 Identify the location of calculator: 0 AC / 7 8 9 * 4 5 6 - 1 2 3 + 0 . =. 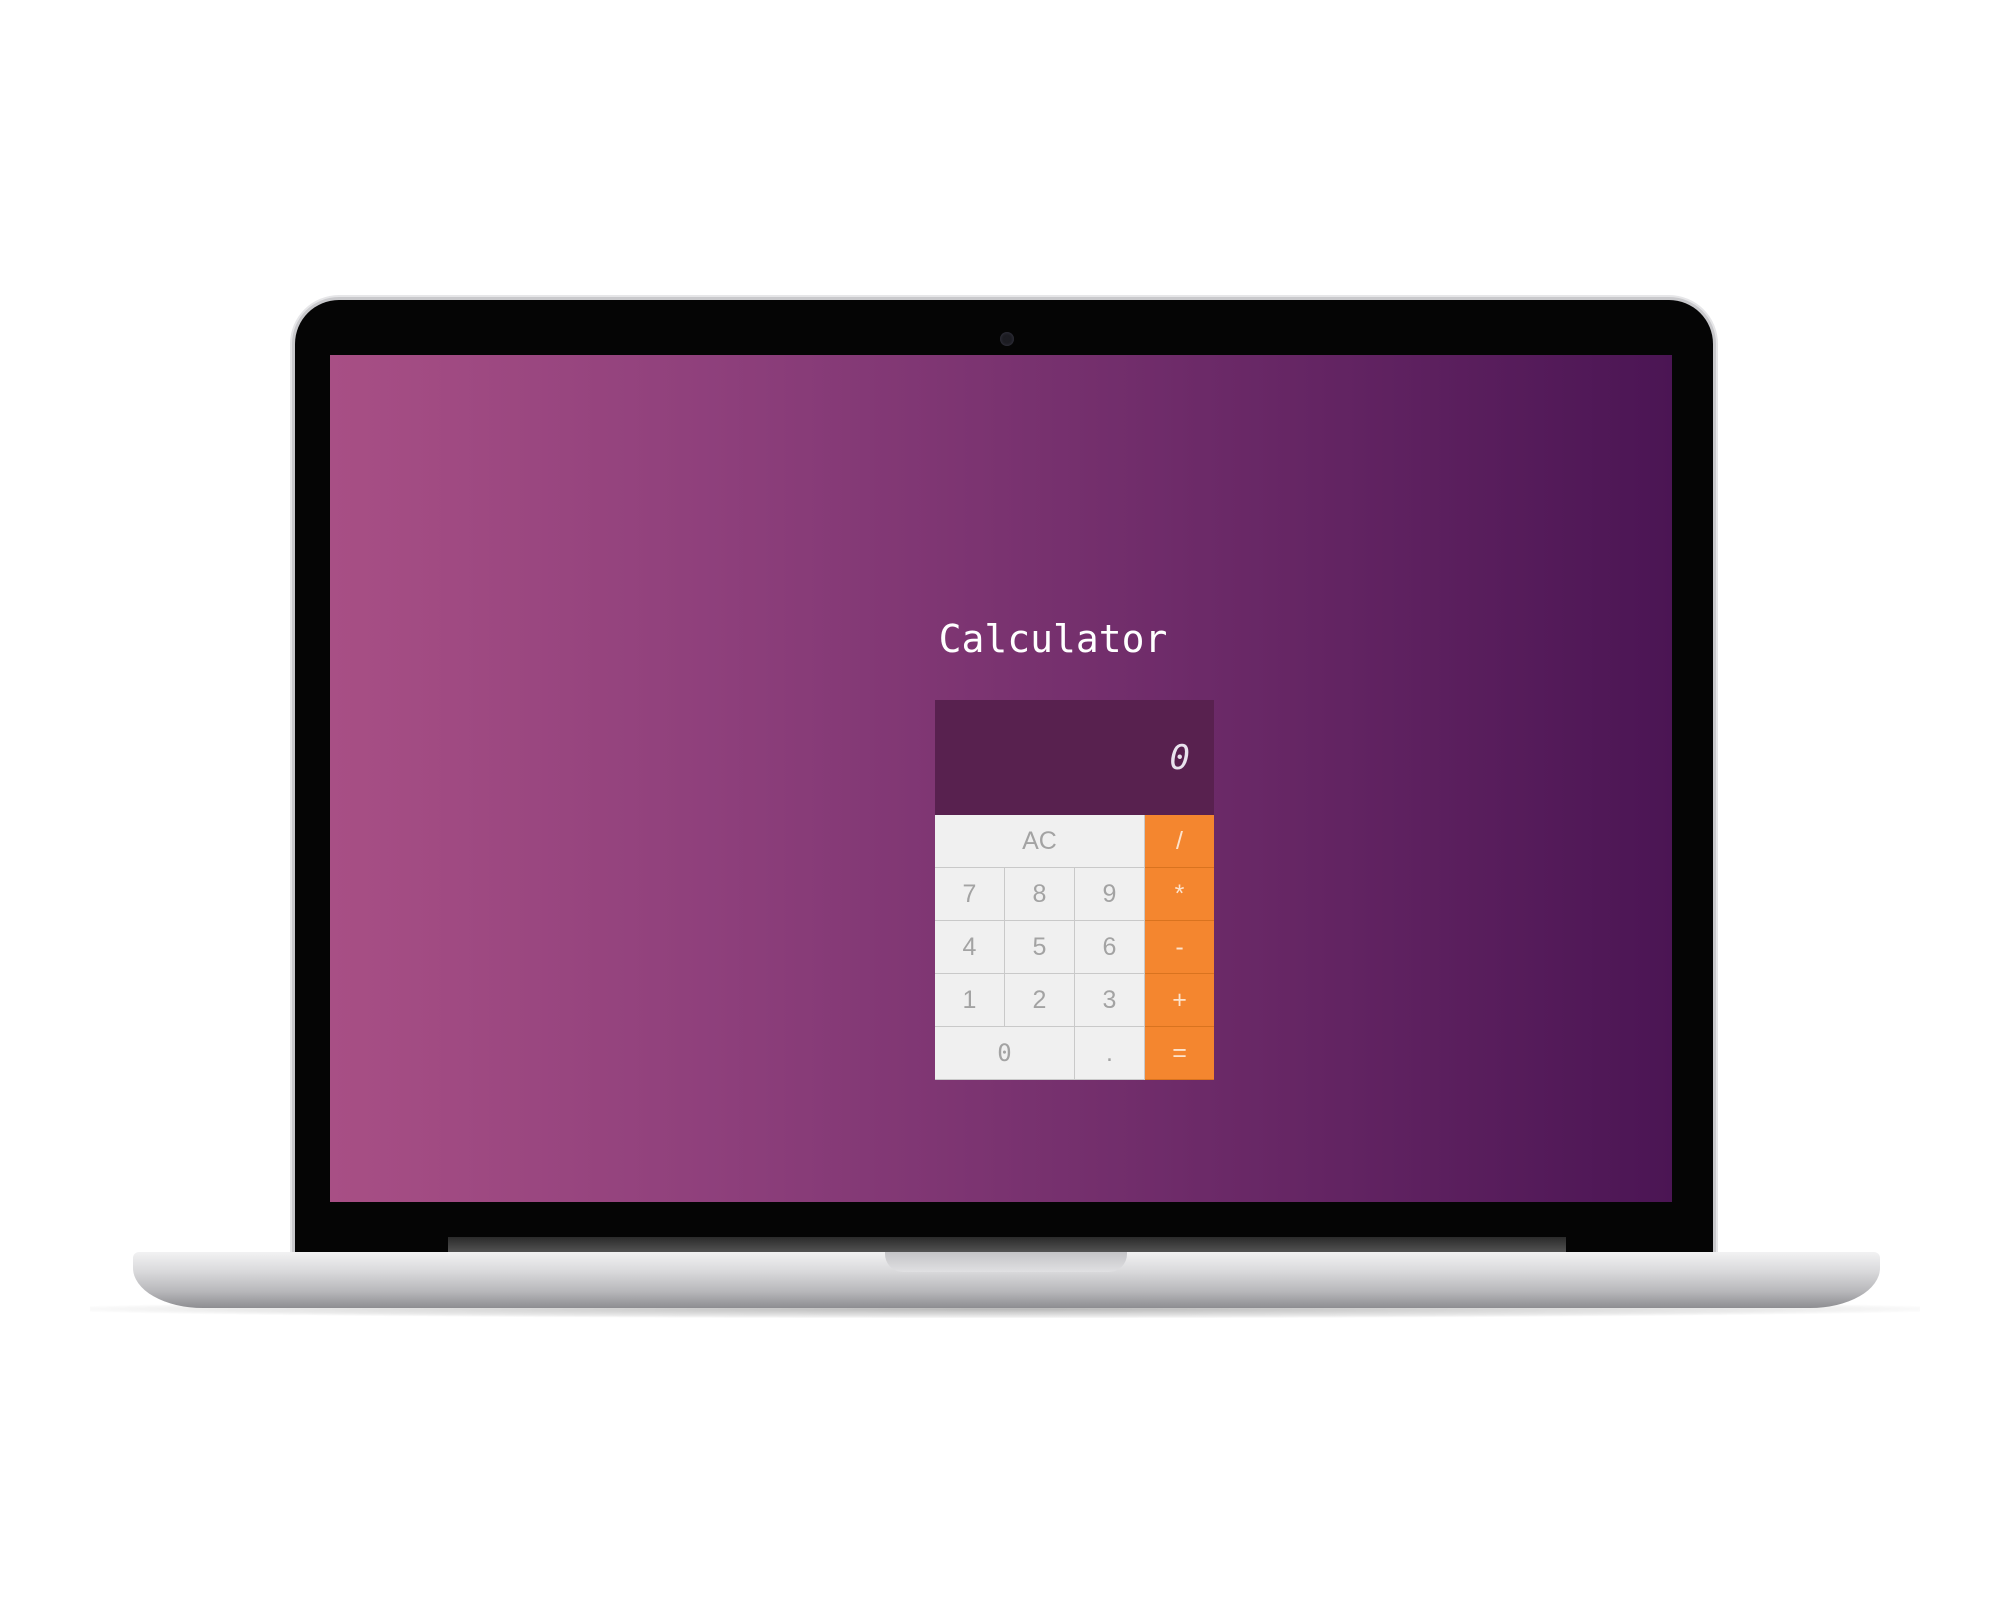
(1074, 890).